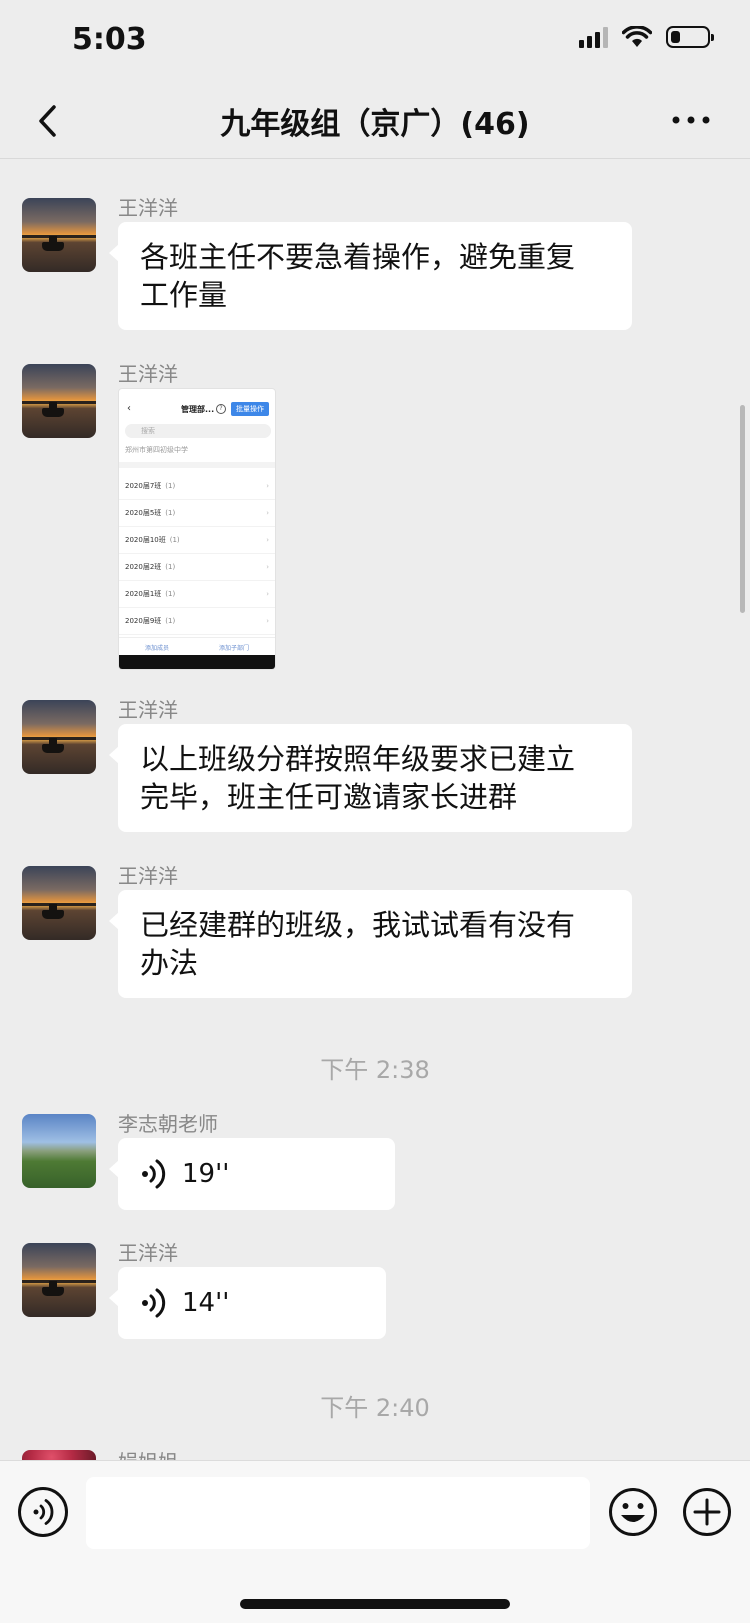  I want to click on thumb-row-name: 2020届5班, so click(143, 513).